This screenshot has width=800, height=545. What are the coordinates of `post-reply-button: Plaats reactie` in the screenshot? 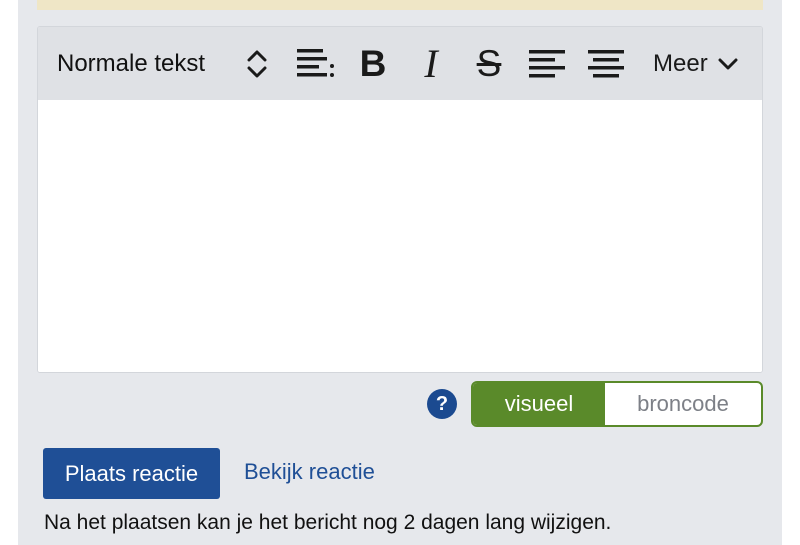 It's located at (131, 473).